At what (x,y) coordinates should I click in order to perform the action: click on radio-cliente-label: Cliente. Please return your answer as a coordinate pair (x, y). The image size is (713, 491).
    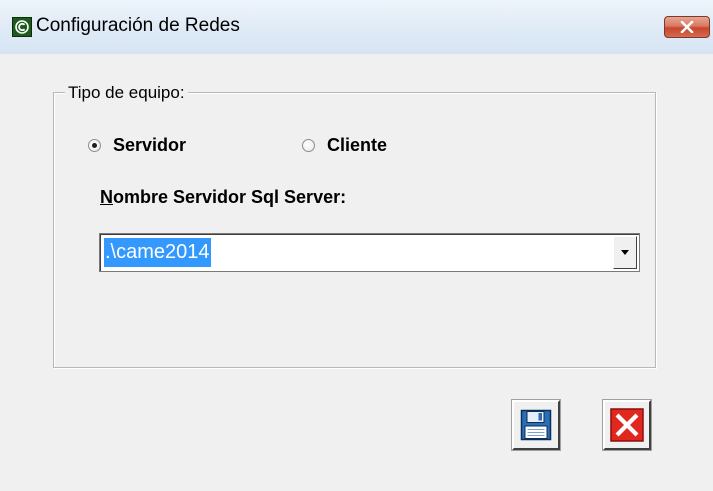
    Looking at the image, I should click on (357, 145).